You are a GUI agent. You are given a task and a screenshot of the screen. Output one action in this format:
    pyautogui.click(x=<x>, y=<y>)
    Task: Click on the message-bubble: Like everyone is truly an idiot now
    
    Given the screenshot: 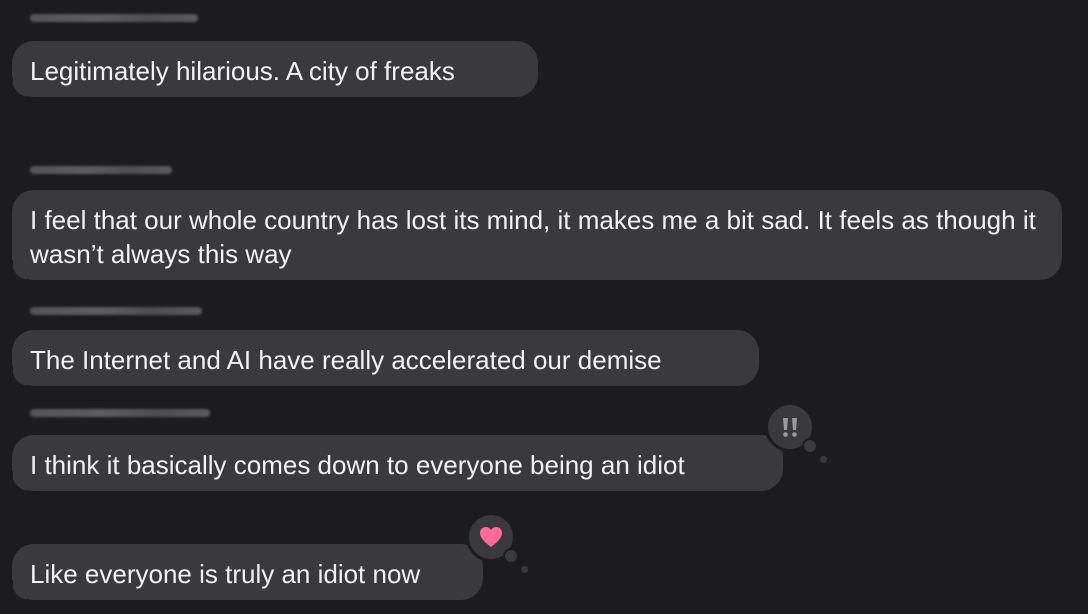 What is the action you would take?
    pyautogui.click(x=244, y=572)
    